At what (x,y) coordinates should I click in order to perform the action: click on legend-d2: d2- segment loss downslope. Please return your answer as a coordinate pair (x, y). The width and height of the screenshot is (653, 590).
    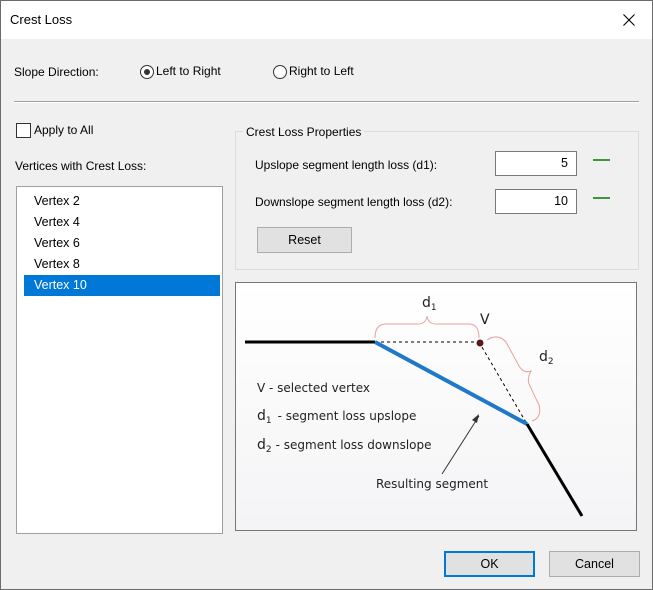
    Looking at the image, I should click on (344, 446).